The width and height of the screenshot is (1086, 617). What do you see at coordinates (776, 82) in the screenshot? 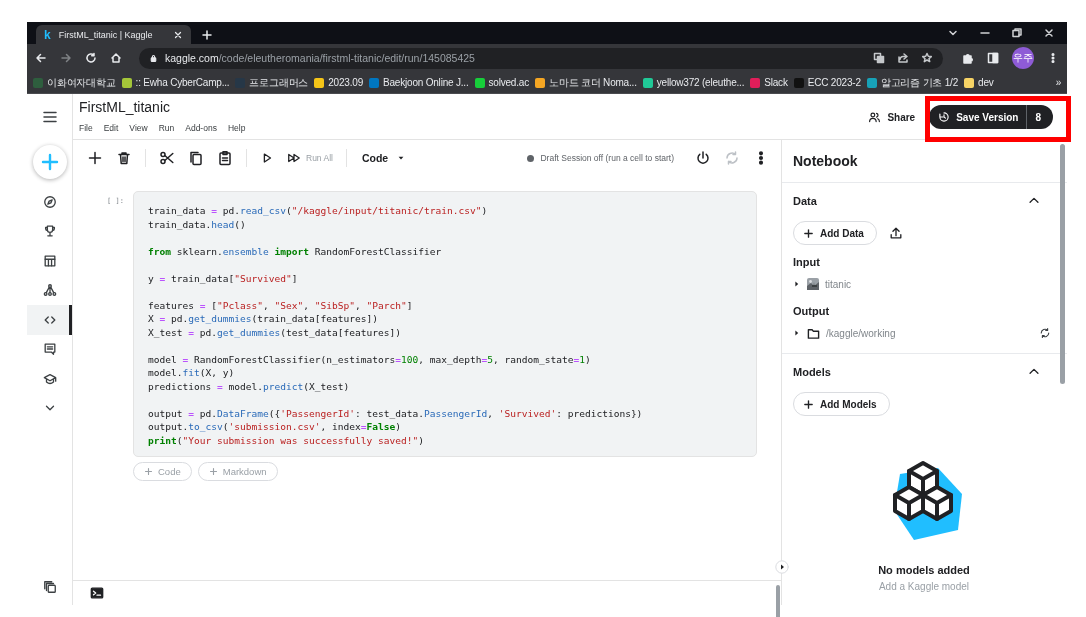
I see `bookmark-label: Slack` at bounding box center [776, 82].